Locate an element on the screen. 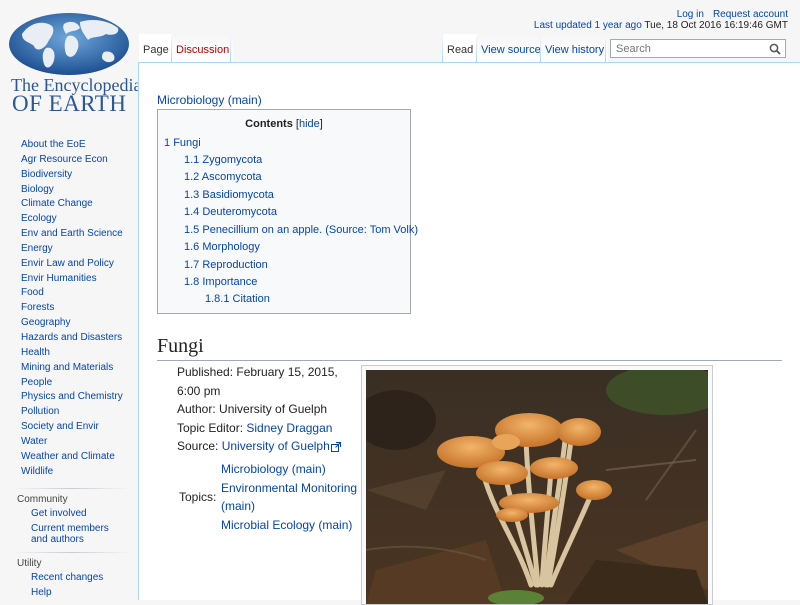 The height and width of the screenshot is (605, 800). toc-text: Morphology is located at coordinates (231, 247).